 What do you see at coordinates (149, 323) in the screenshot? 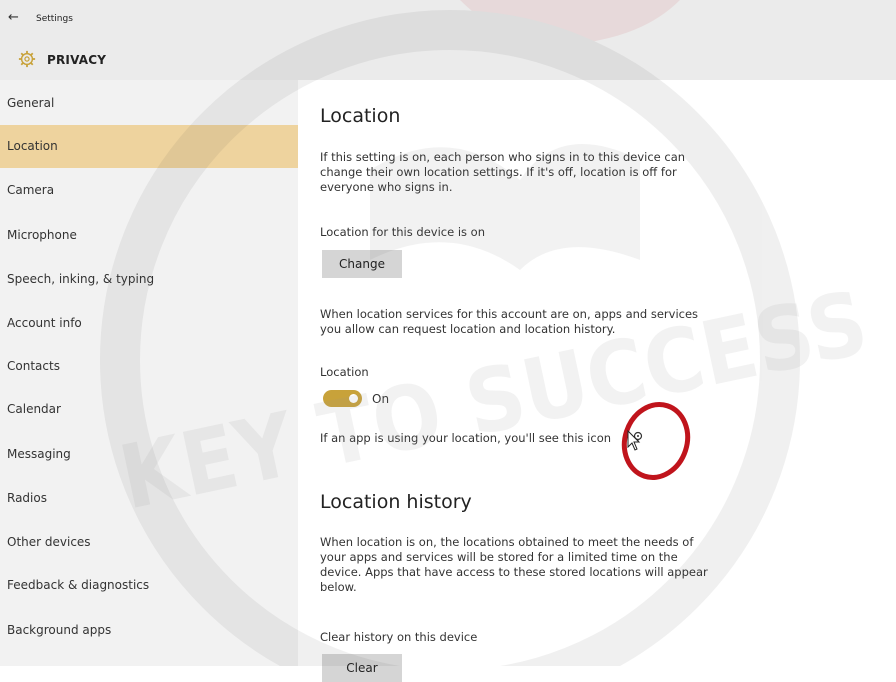
I see `sidebar-item-account-info: Account info` at bounding box center [149, 323].